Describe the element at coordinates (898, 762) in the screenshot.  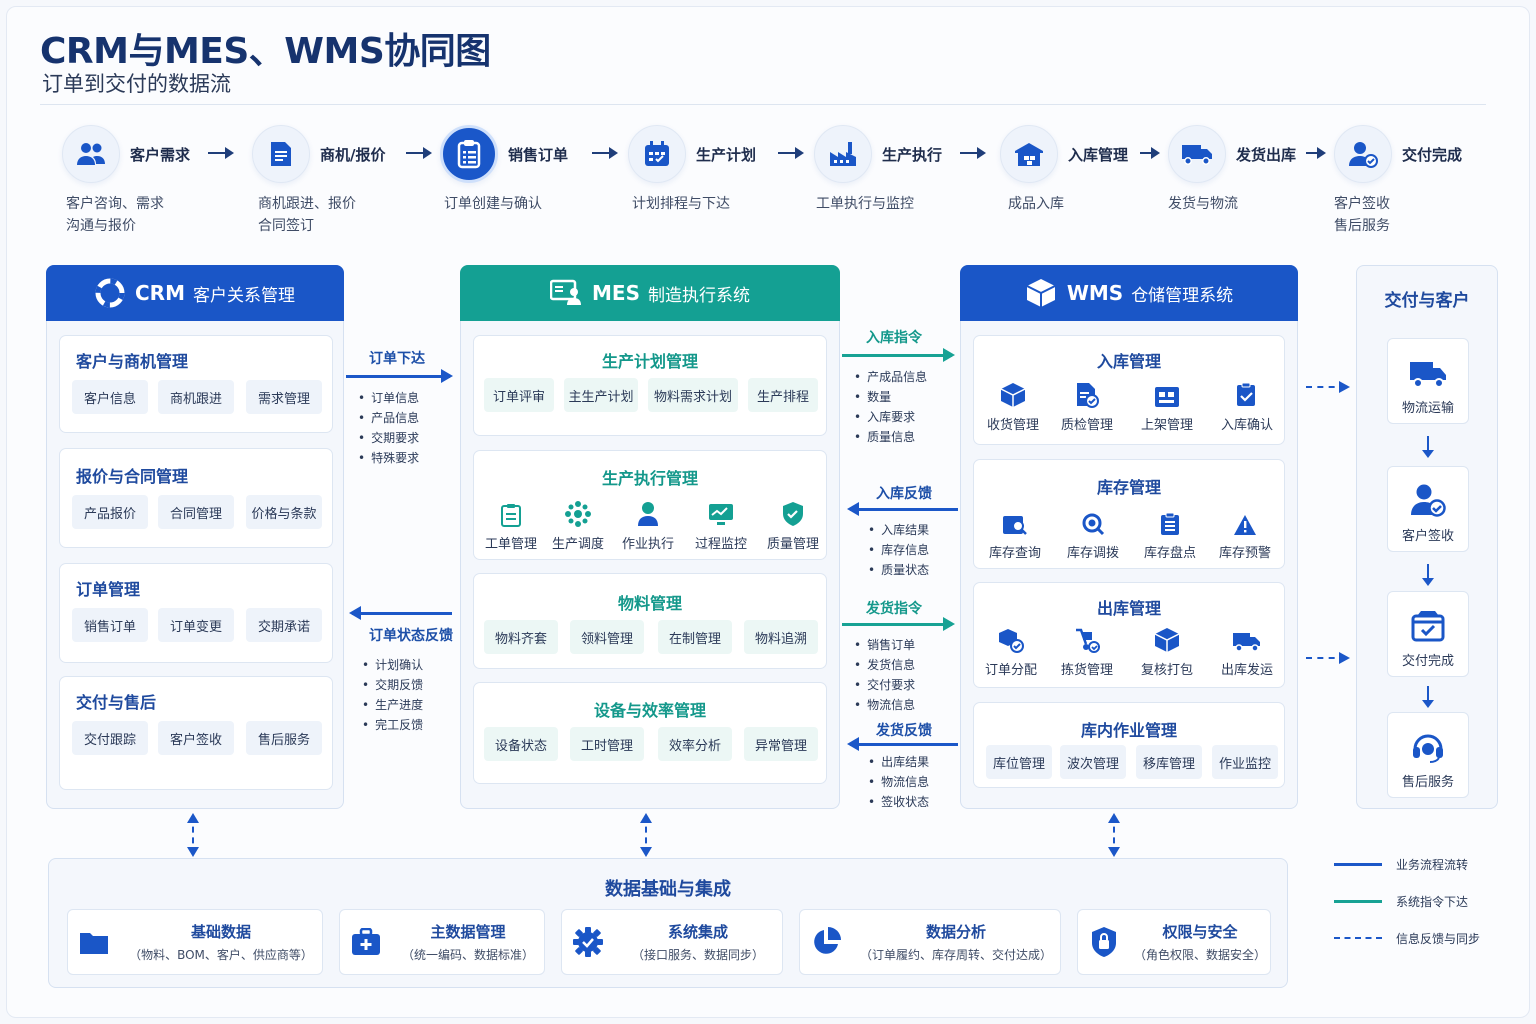
I see `bullet-item: 出库结果` at that location.